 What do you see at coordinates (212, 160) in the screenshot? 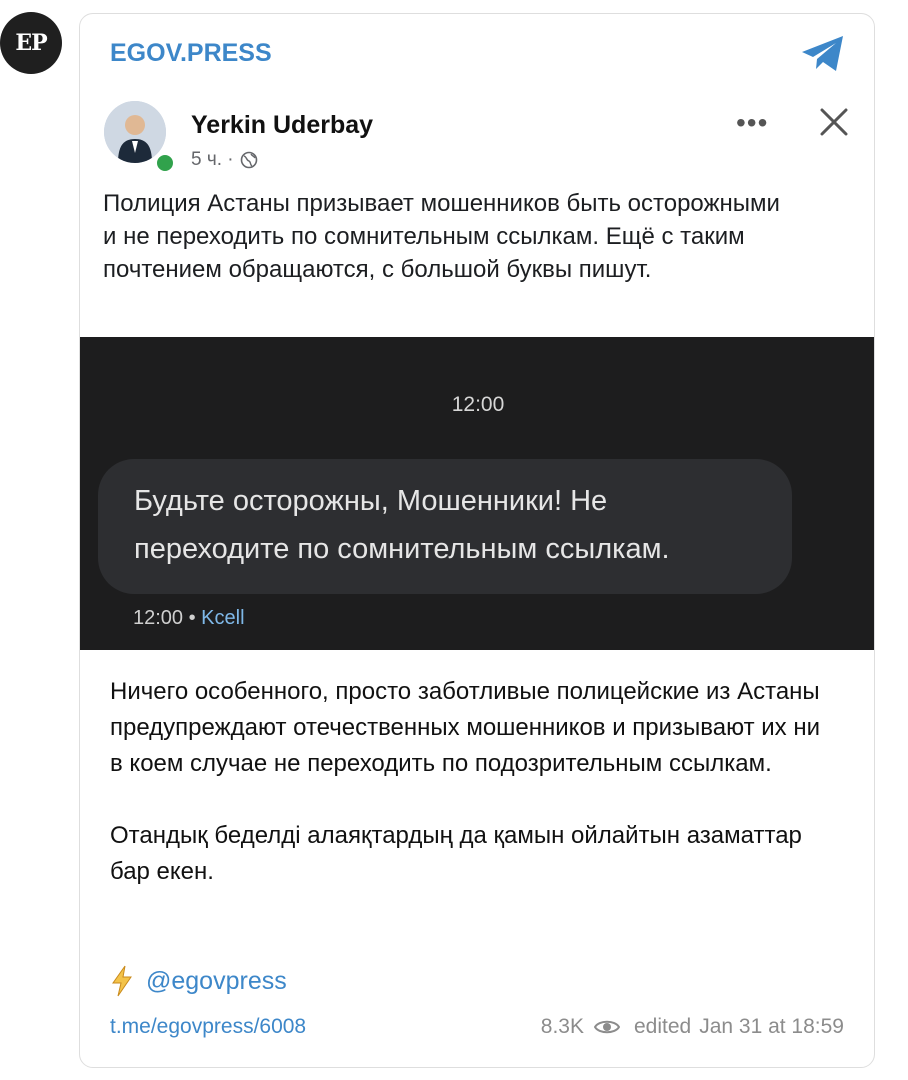
I see `post-time: 5 ч. ·` at bounding box center [212, 160].